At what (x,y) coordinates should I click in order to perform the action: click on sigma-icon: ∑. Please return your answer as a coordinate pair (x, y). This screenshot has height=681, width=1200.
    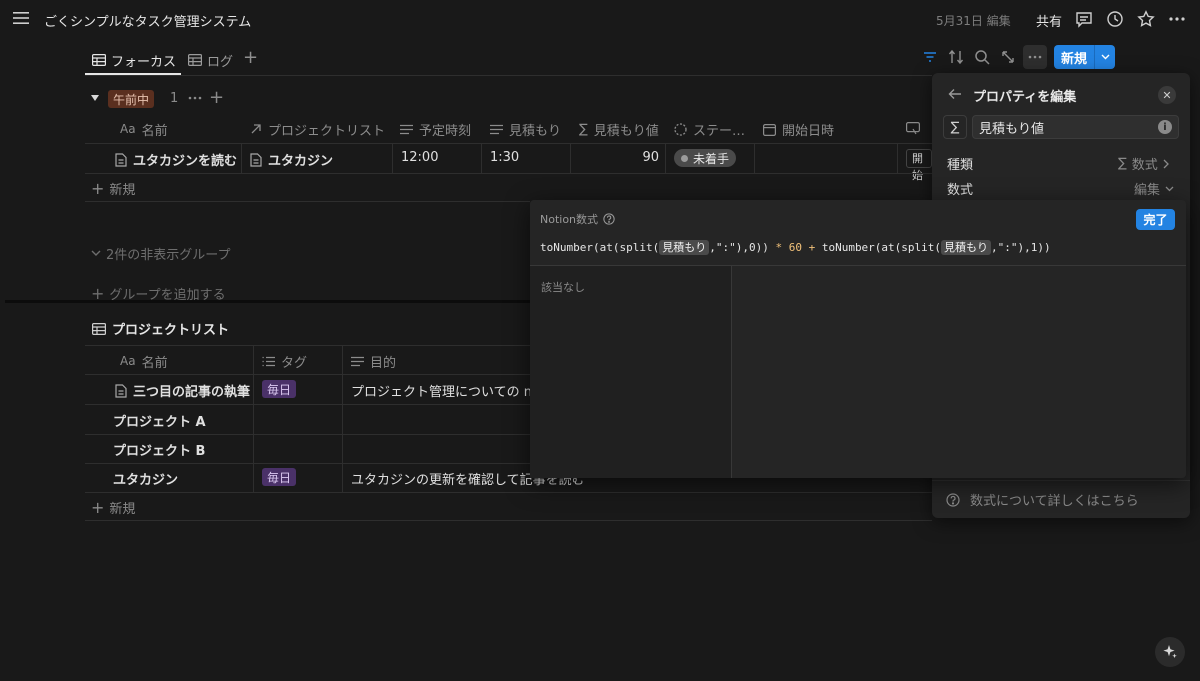
    Looking at the image, I should click on (955, 127).